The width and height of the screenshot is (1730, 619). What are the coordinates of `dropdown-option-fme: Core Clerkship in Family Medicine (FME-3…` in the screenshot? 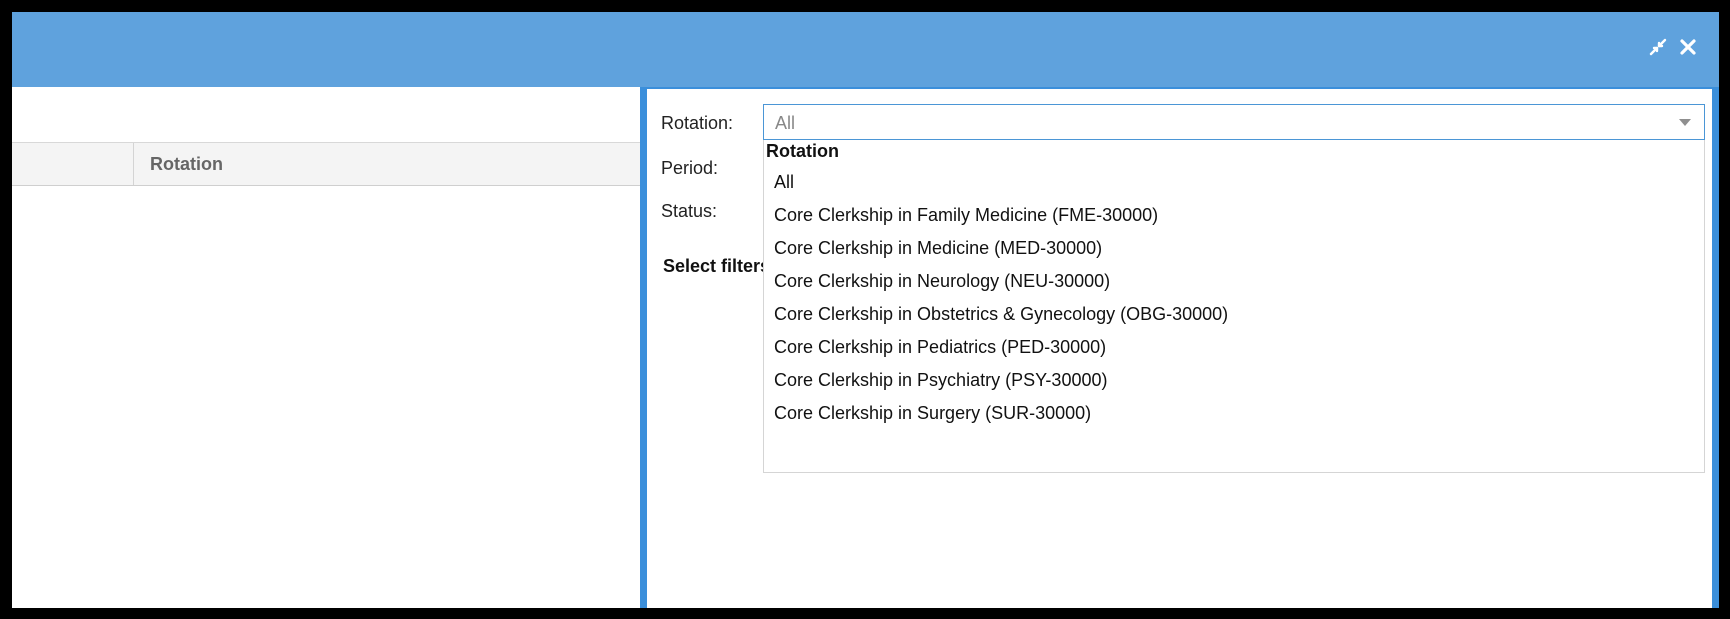 It's located at (1234, 215).